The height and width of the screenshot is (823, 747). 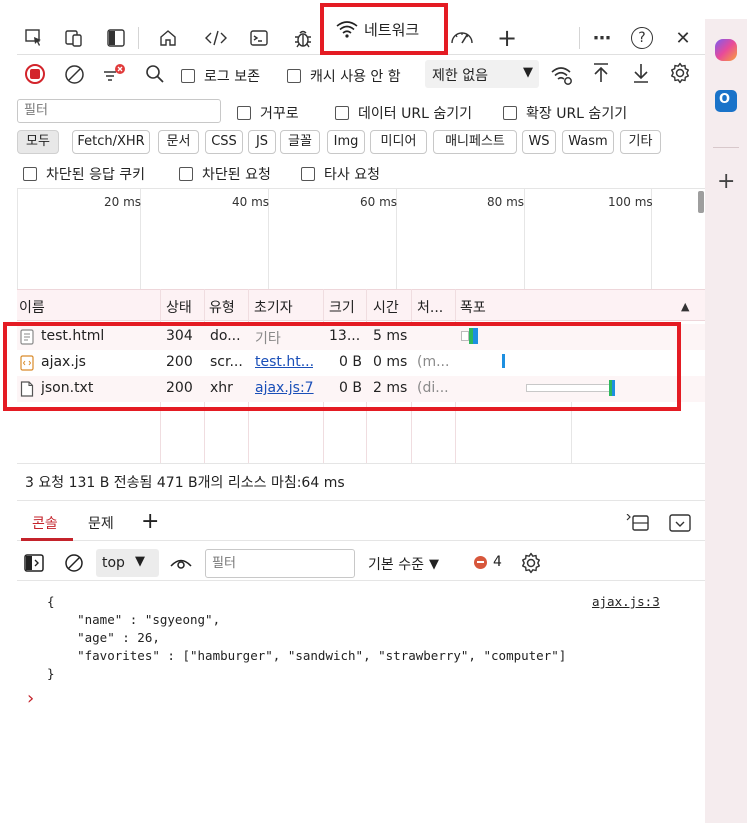 What do you see at coordinates (680, 525) in the screenshot?
I see `close-drawer-icon` at bounding box center [680, 525].